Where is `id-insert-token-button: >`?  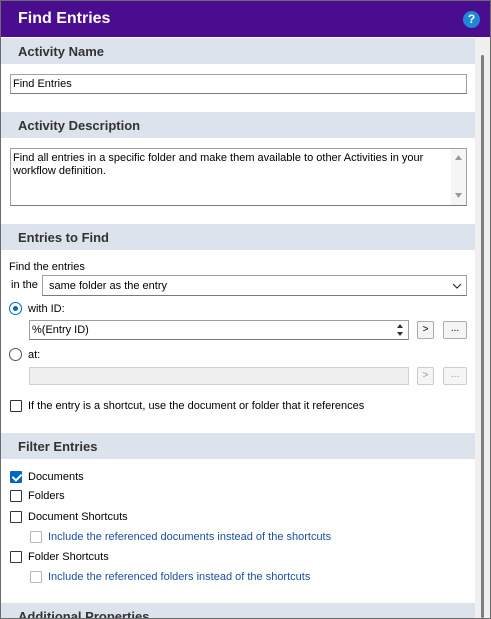
id-insert-token-button: > is located at coordinates (425, 330).